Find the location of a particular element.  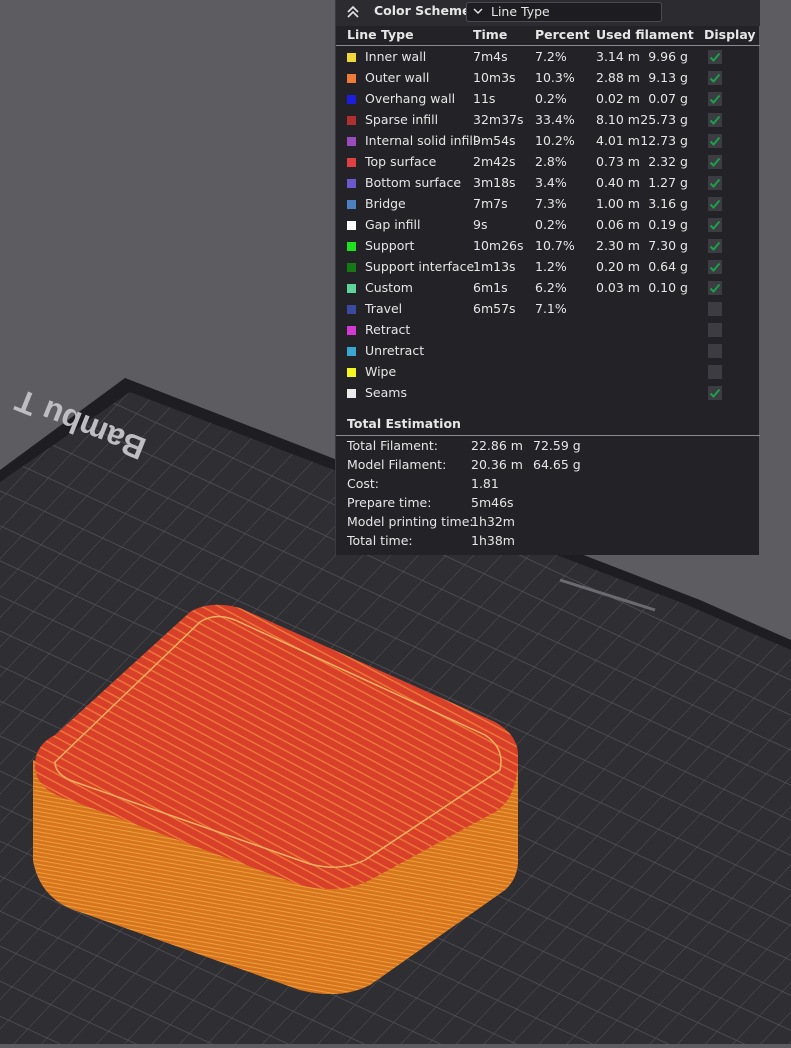

legend-row: Top surface 2m42s 2.8% 0.73 m 2.32 g is located at coordinates (548, 162).